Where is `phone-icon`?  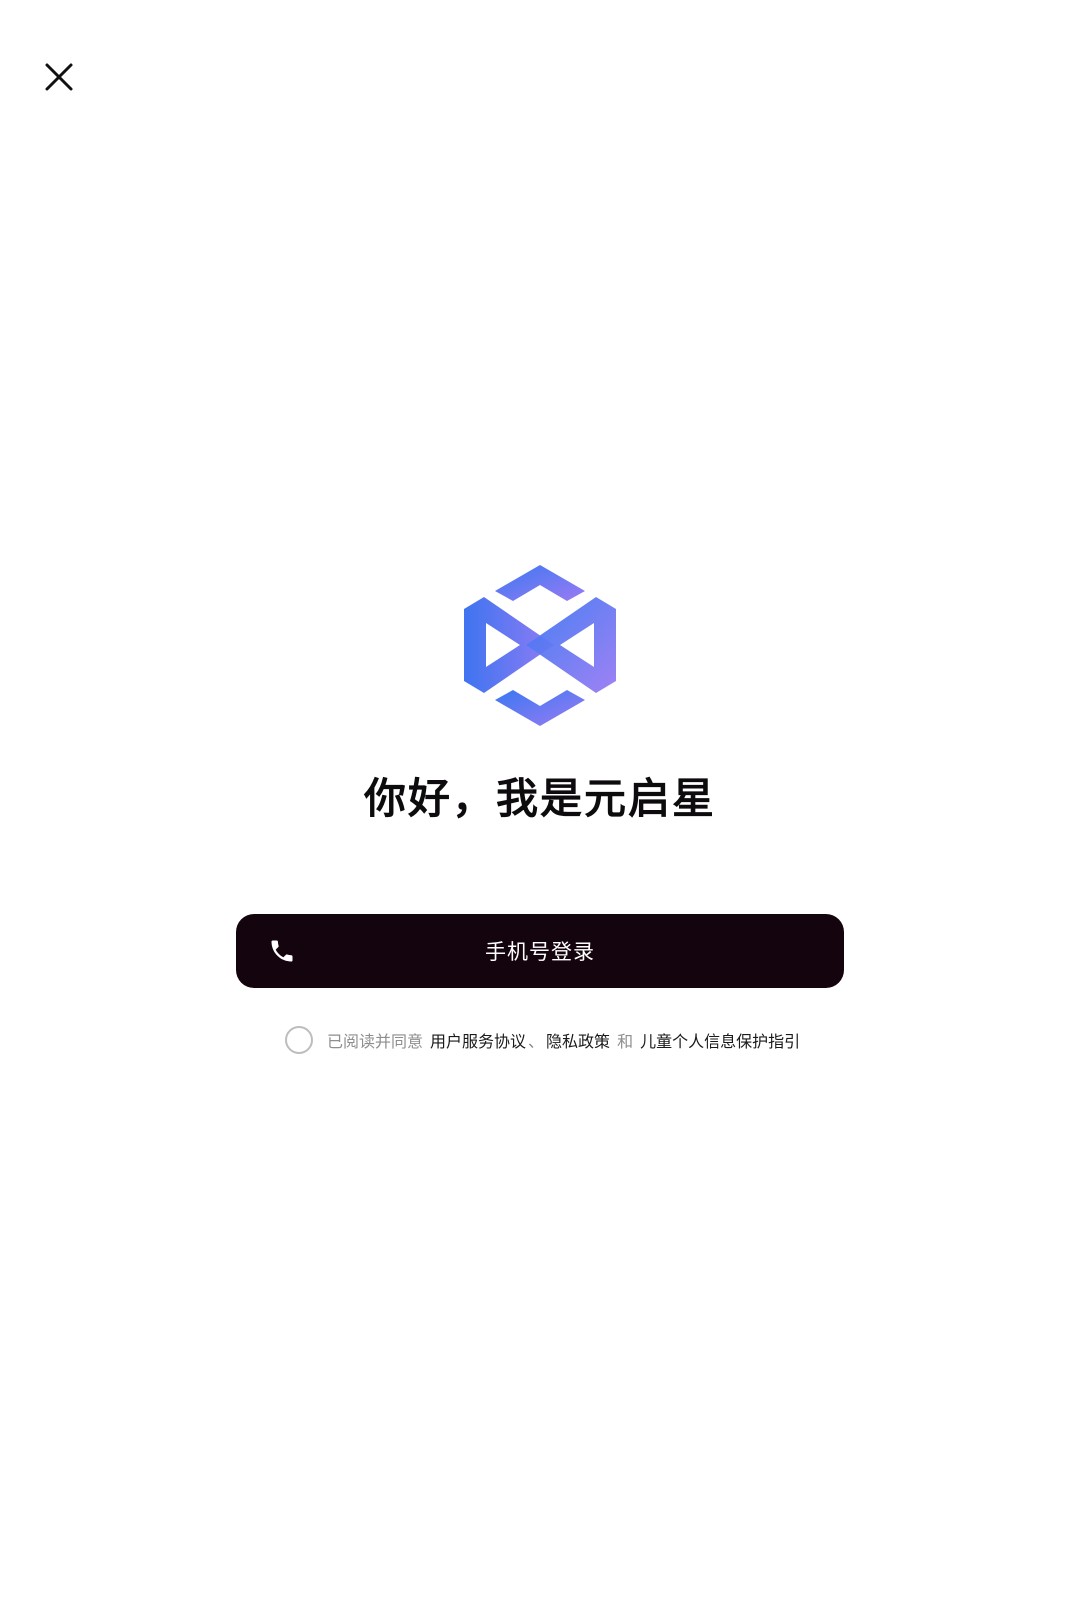
phone-icon is located at coordinates (282, 951).